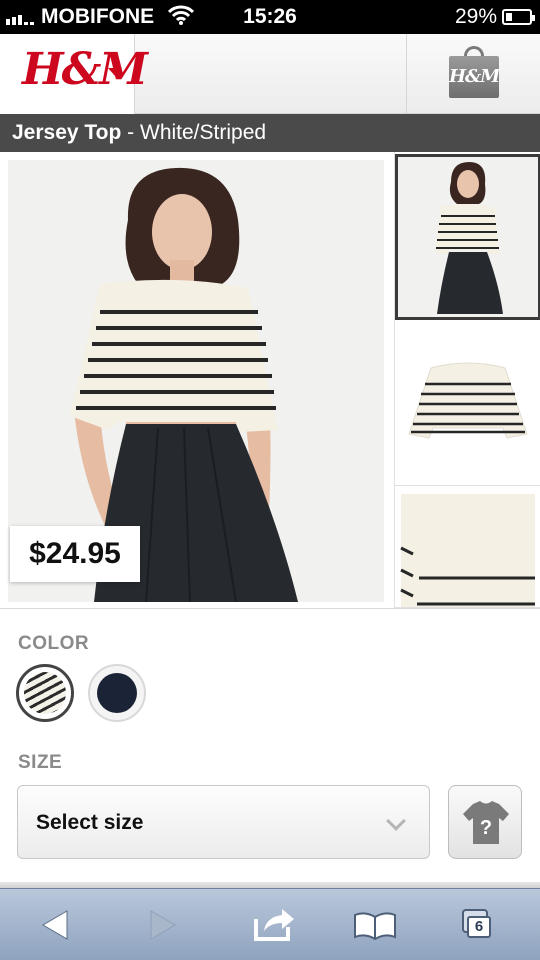 This screenshot has width=540, height=960. I want to click on tabs-button: 6, so click(485, 924).